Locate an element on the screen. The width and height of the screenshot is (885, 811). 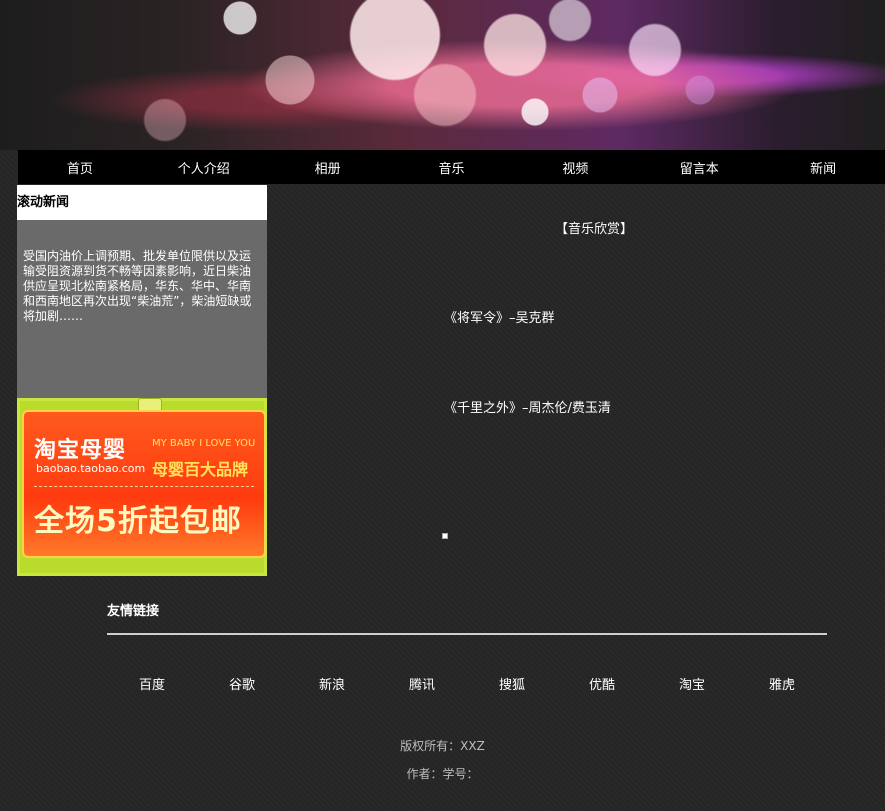
nav-music: 音乐 is located at coordinates (452, 167).